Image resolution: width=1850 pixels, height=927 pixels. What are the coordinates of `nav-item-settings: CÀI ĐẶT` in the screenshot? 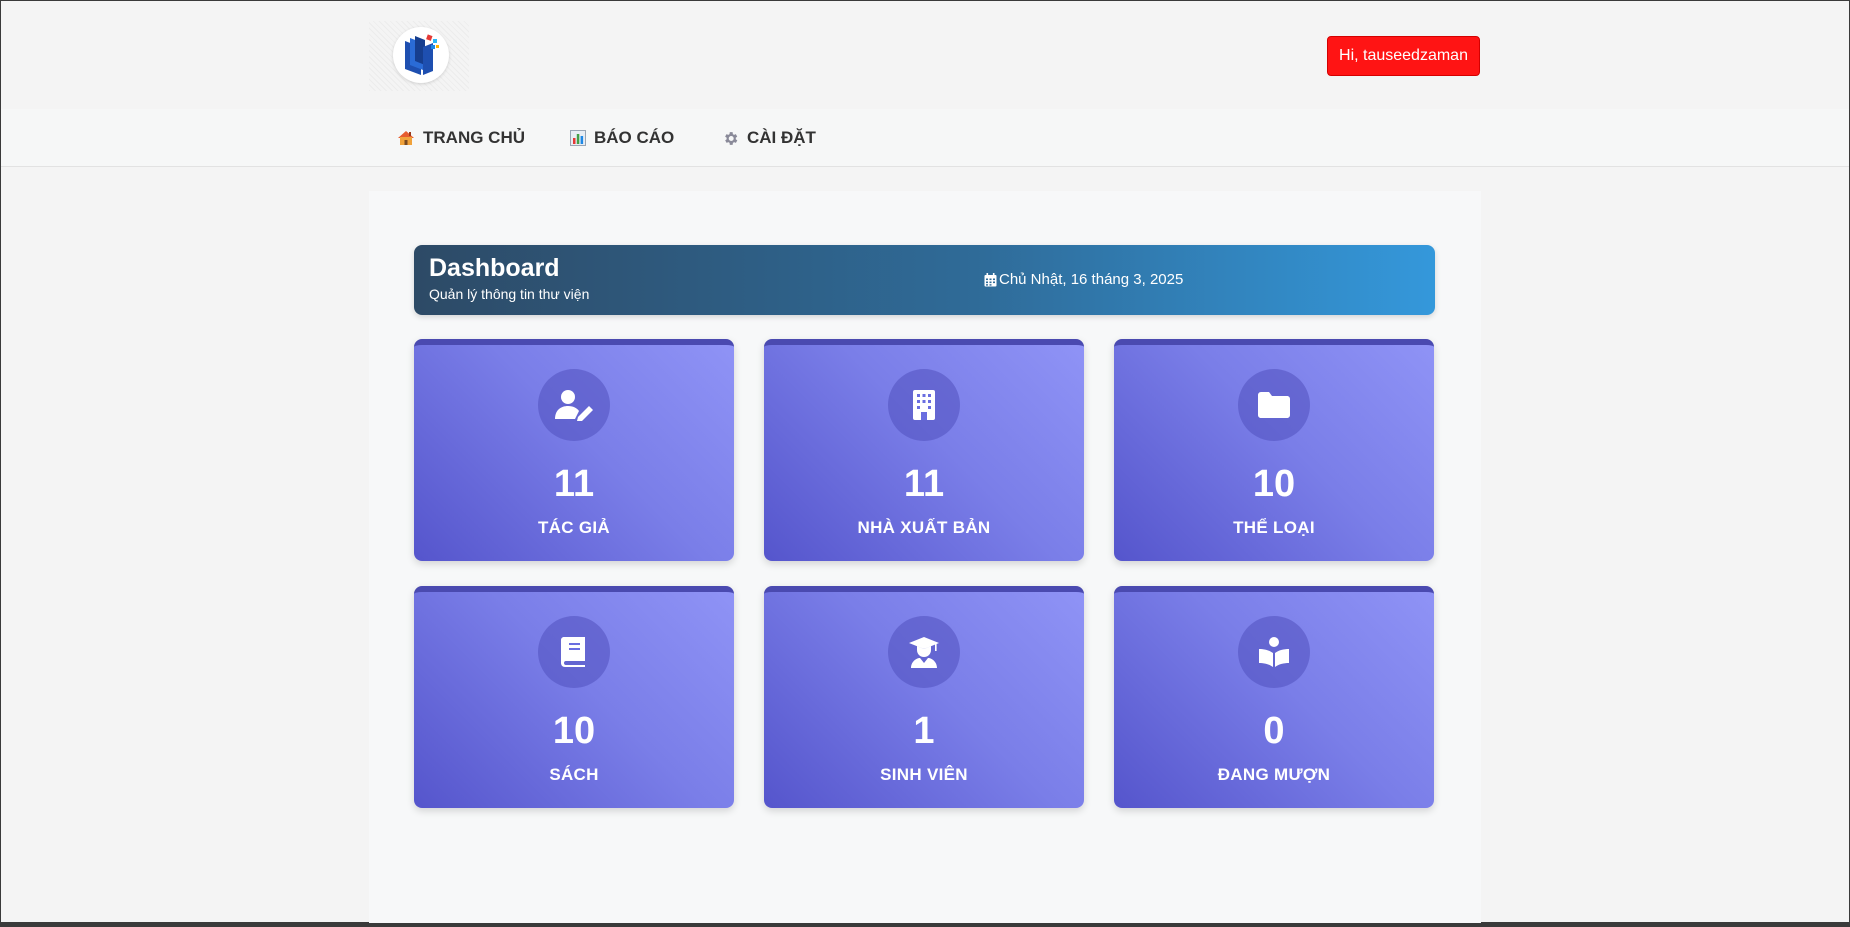 It's located at (769, 138).